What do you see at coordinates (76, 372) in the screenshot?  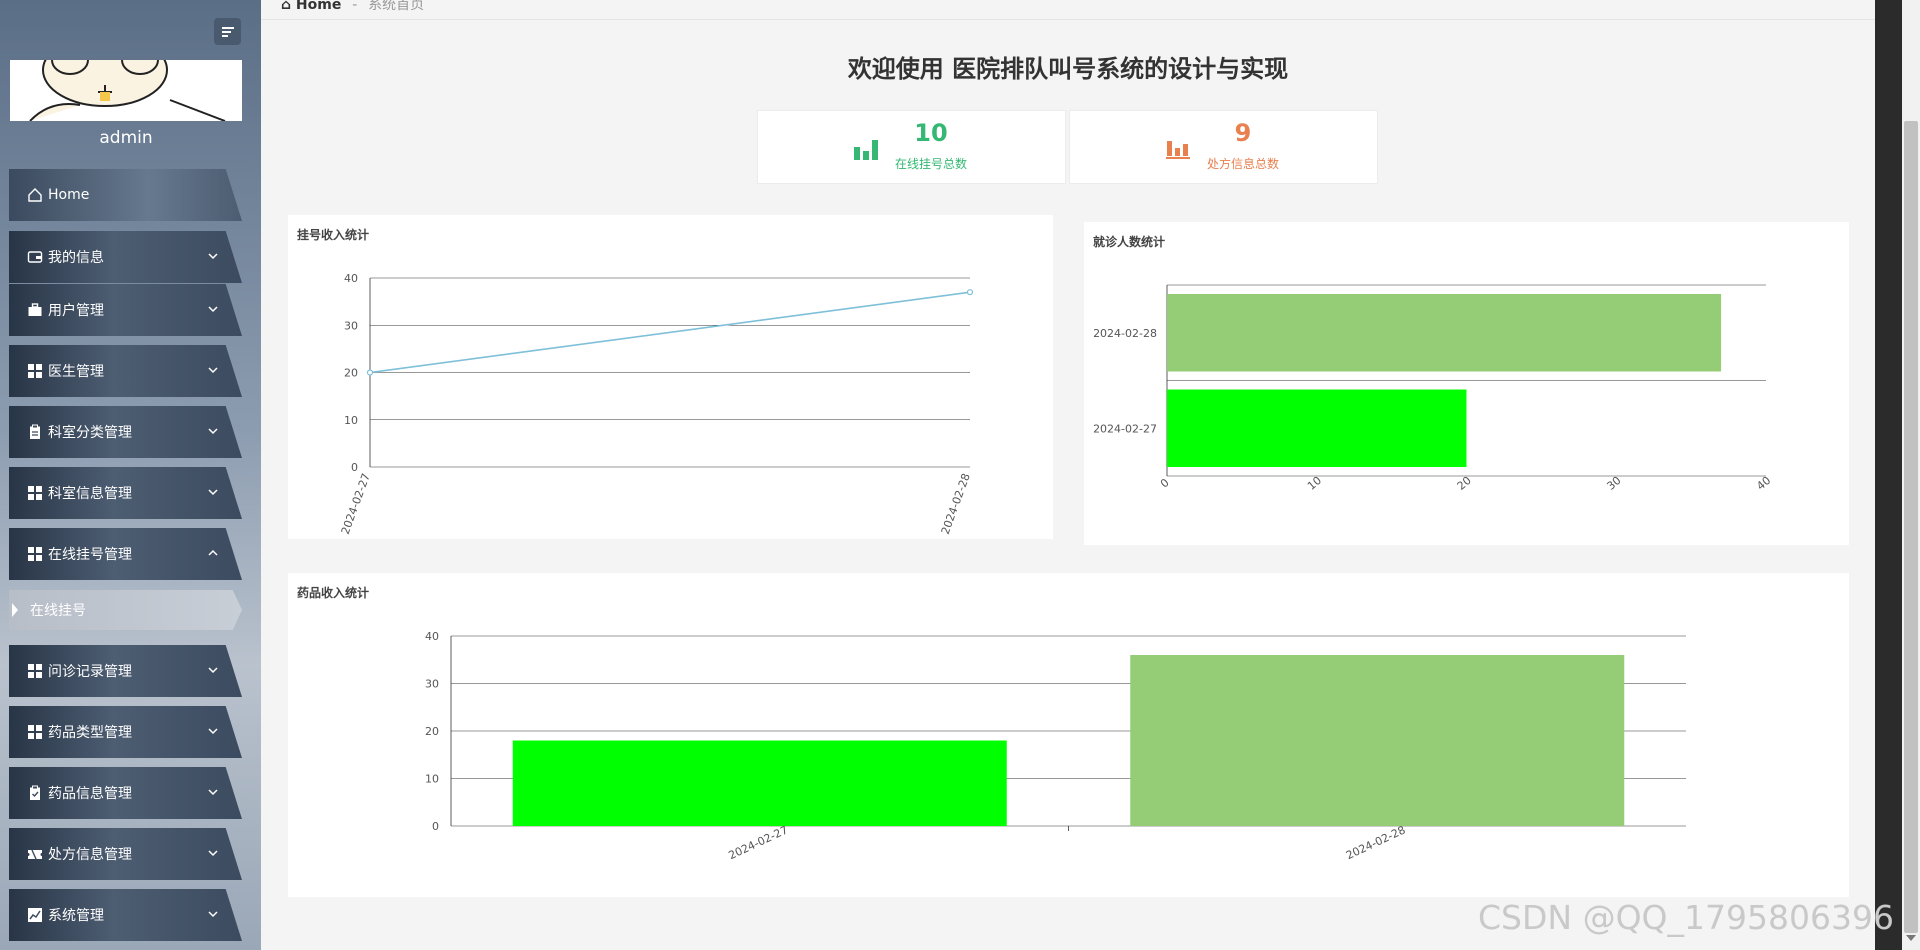 I see `menu-item-label: 医生管理` at bounding box center [76, 372].